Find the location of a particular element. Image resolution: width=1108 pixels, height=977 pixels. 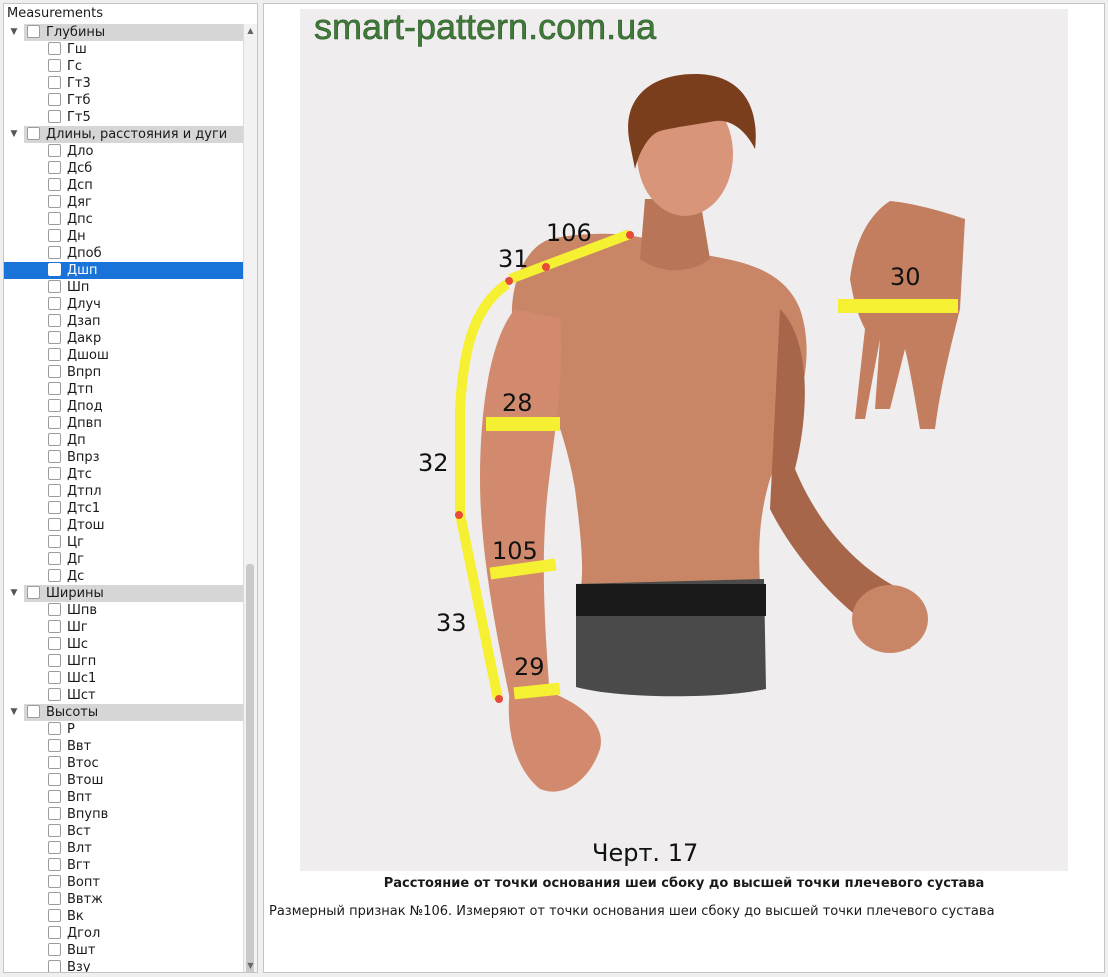

tree-item: Ввт is located at coordinates (123, 746).